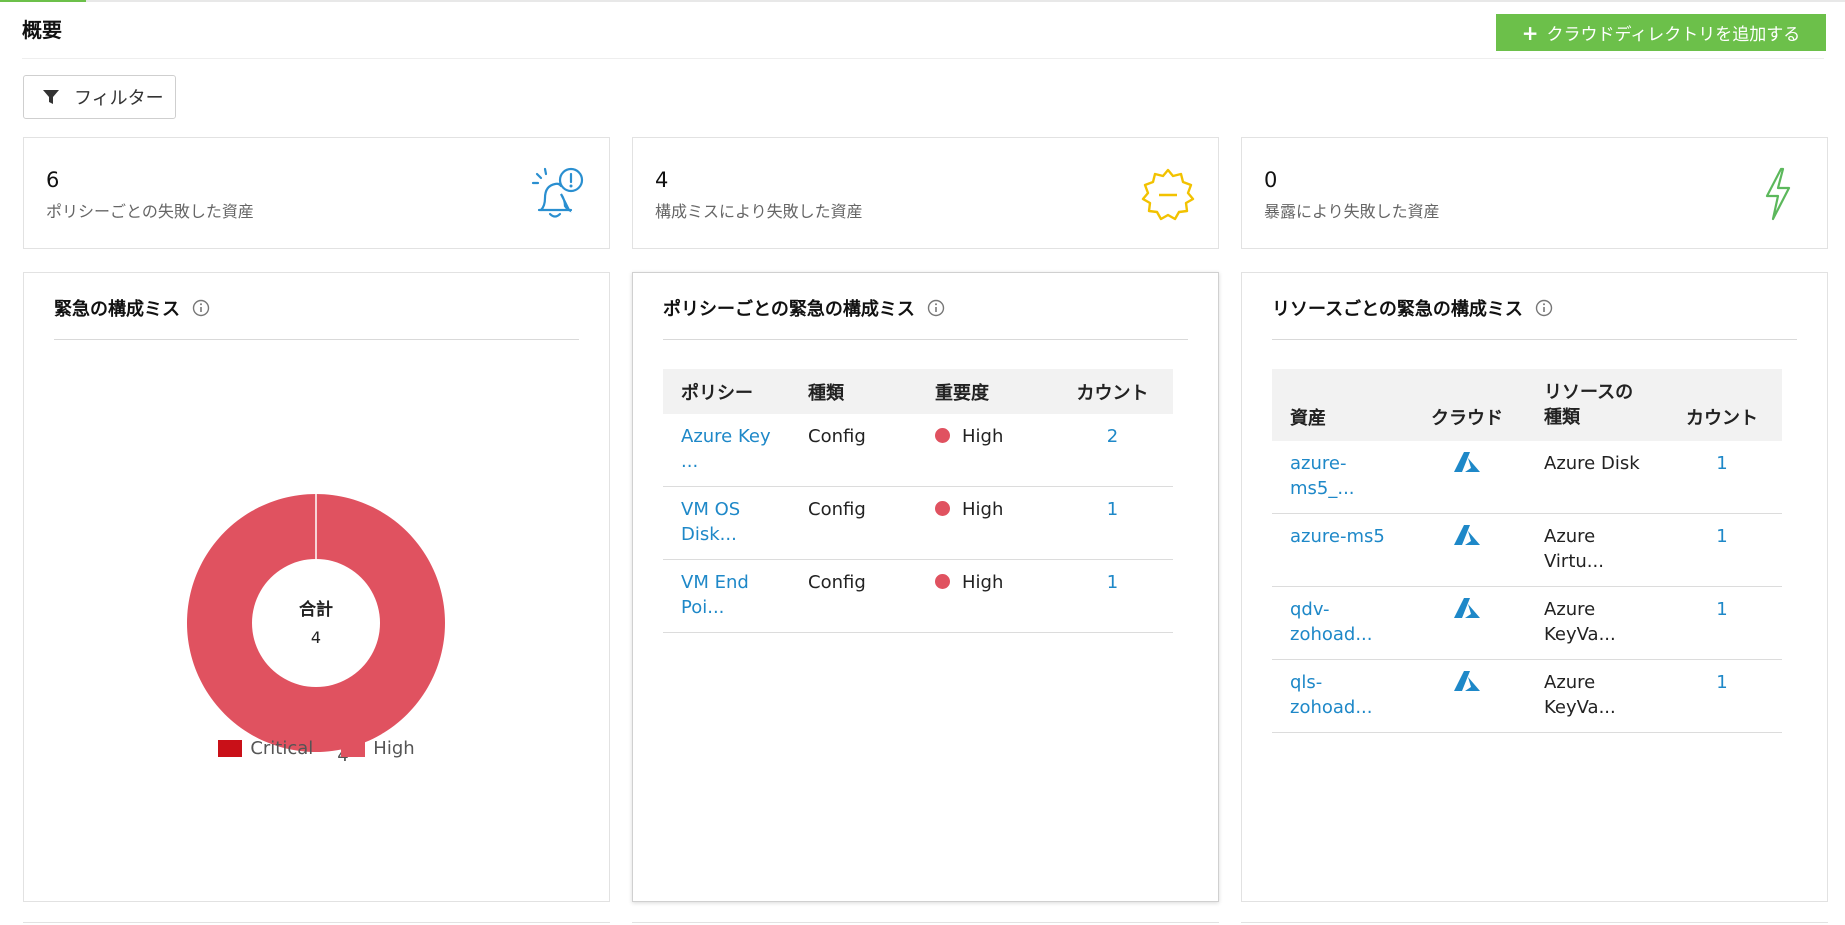 The height and width of the screenshot is (925, 1845). What do you see at coordinates (1397, 309) in the screenshot?
I see `panel-title-text: リソースごとの緊急の構成ミス` at bounding box center [1397, 309].